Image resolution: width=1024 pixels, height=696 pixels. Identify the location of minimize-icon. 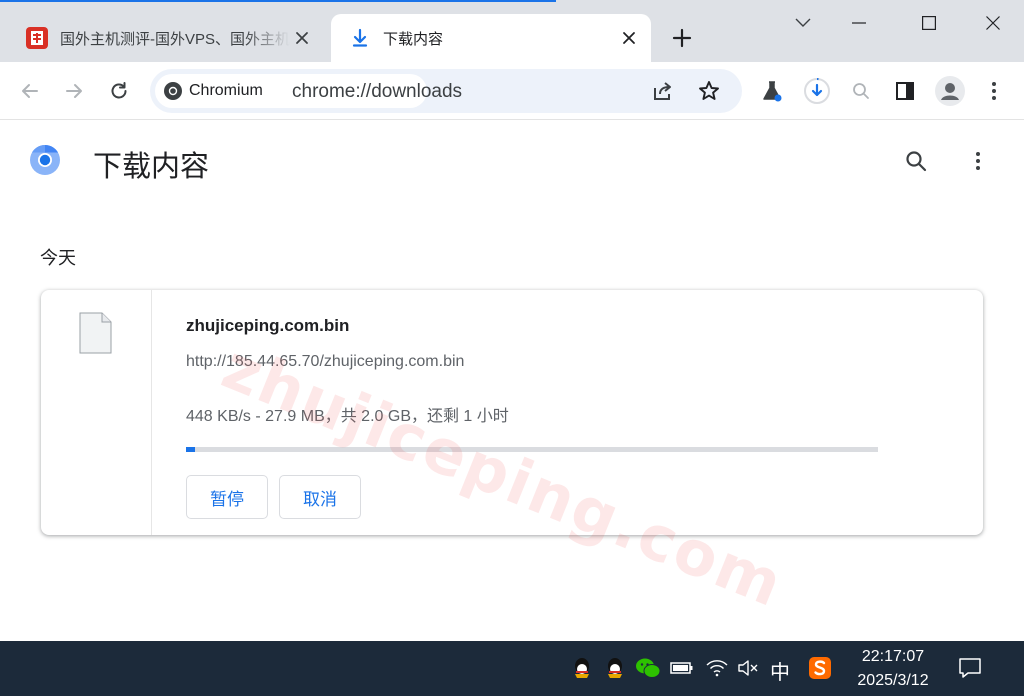
(859, 23).